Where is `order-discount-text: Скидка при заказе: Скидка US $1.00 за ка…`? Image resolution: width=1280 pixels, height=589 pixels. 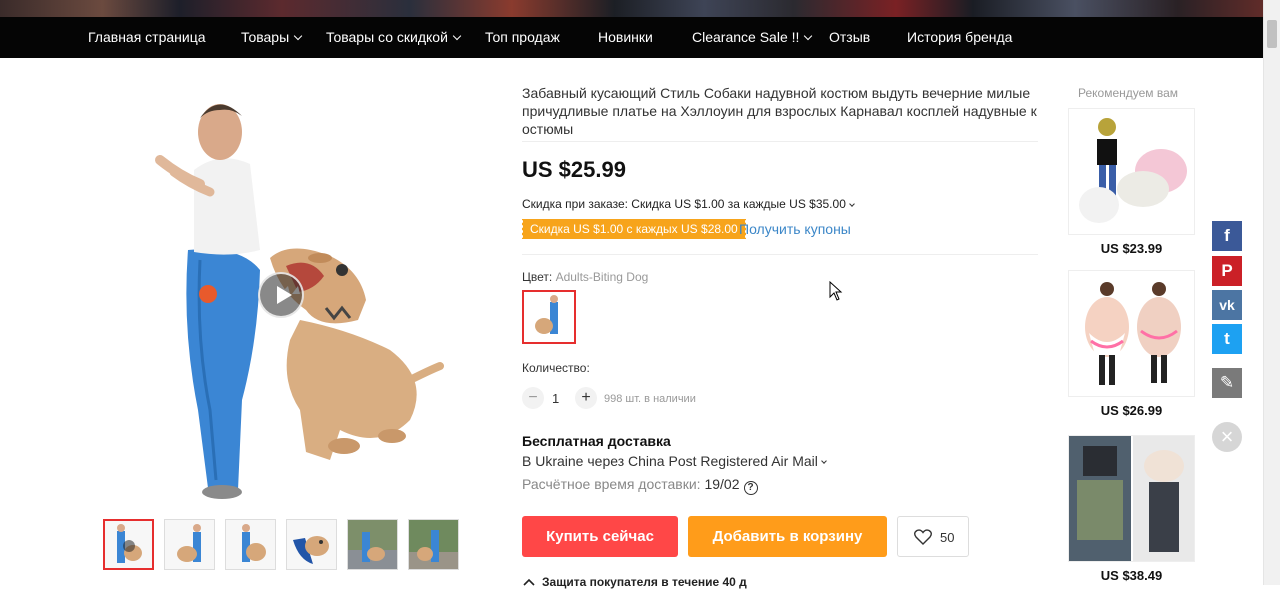
order-discount-text: Скидка при заказе: Скидка US $1.00 за ка… is located at coordinates (684, 204).